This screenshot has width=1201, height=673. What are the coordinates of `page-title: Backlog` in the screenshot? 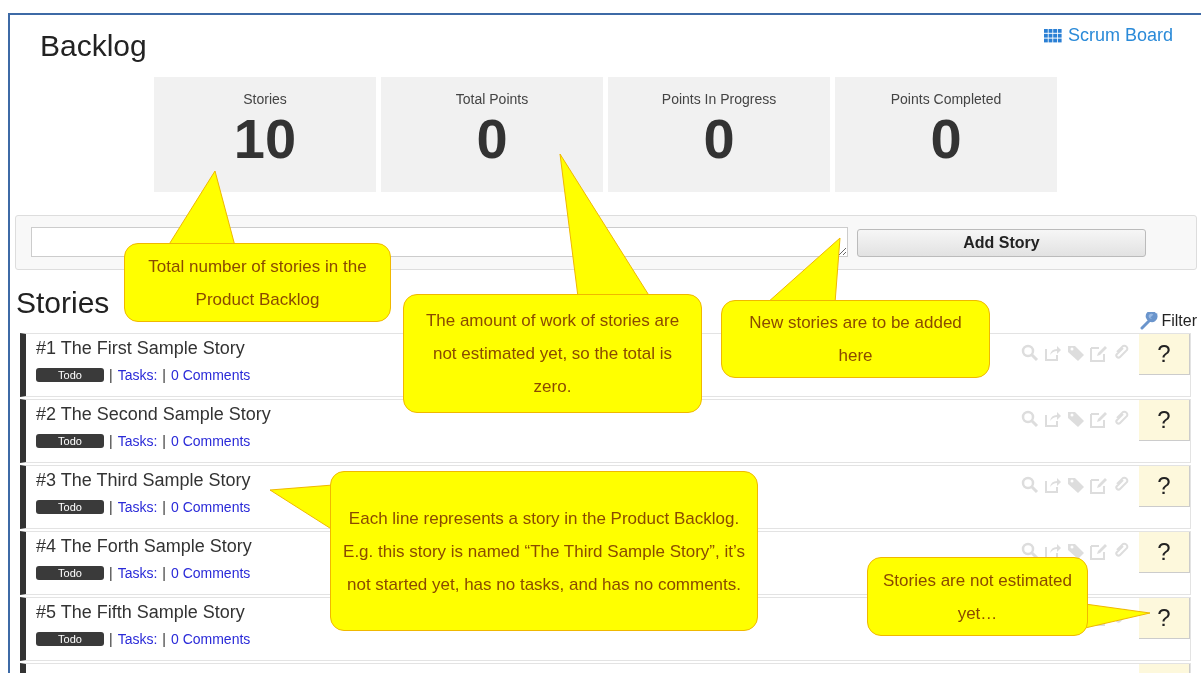 It's located at (93, 46).